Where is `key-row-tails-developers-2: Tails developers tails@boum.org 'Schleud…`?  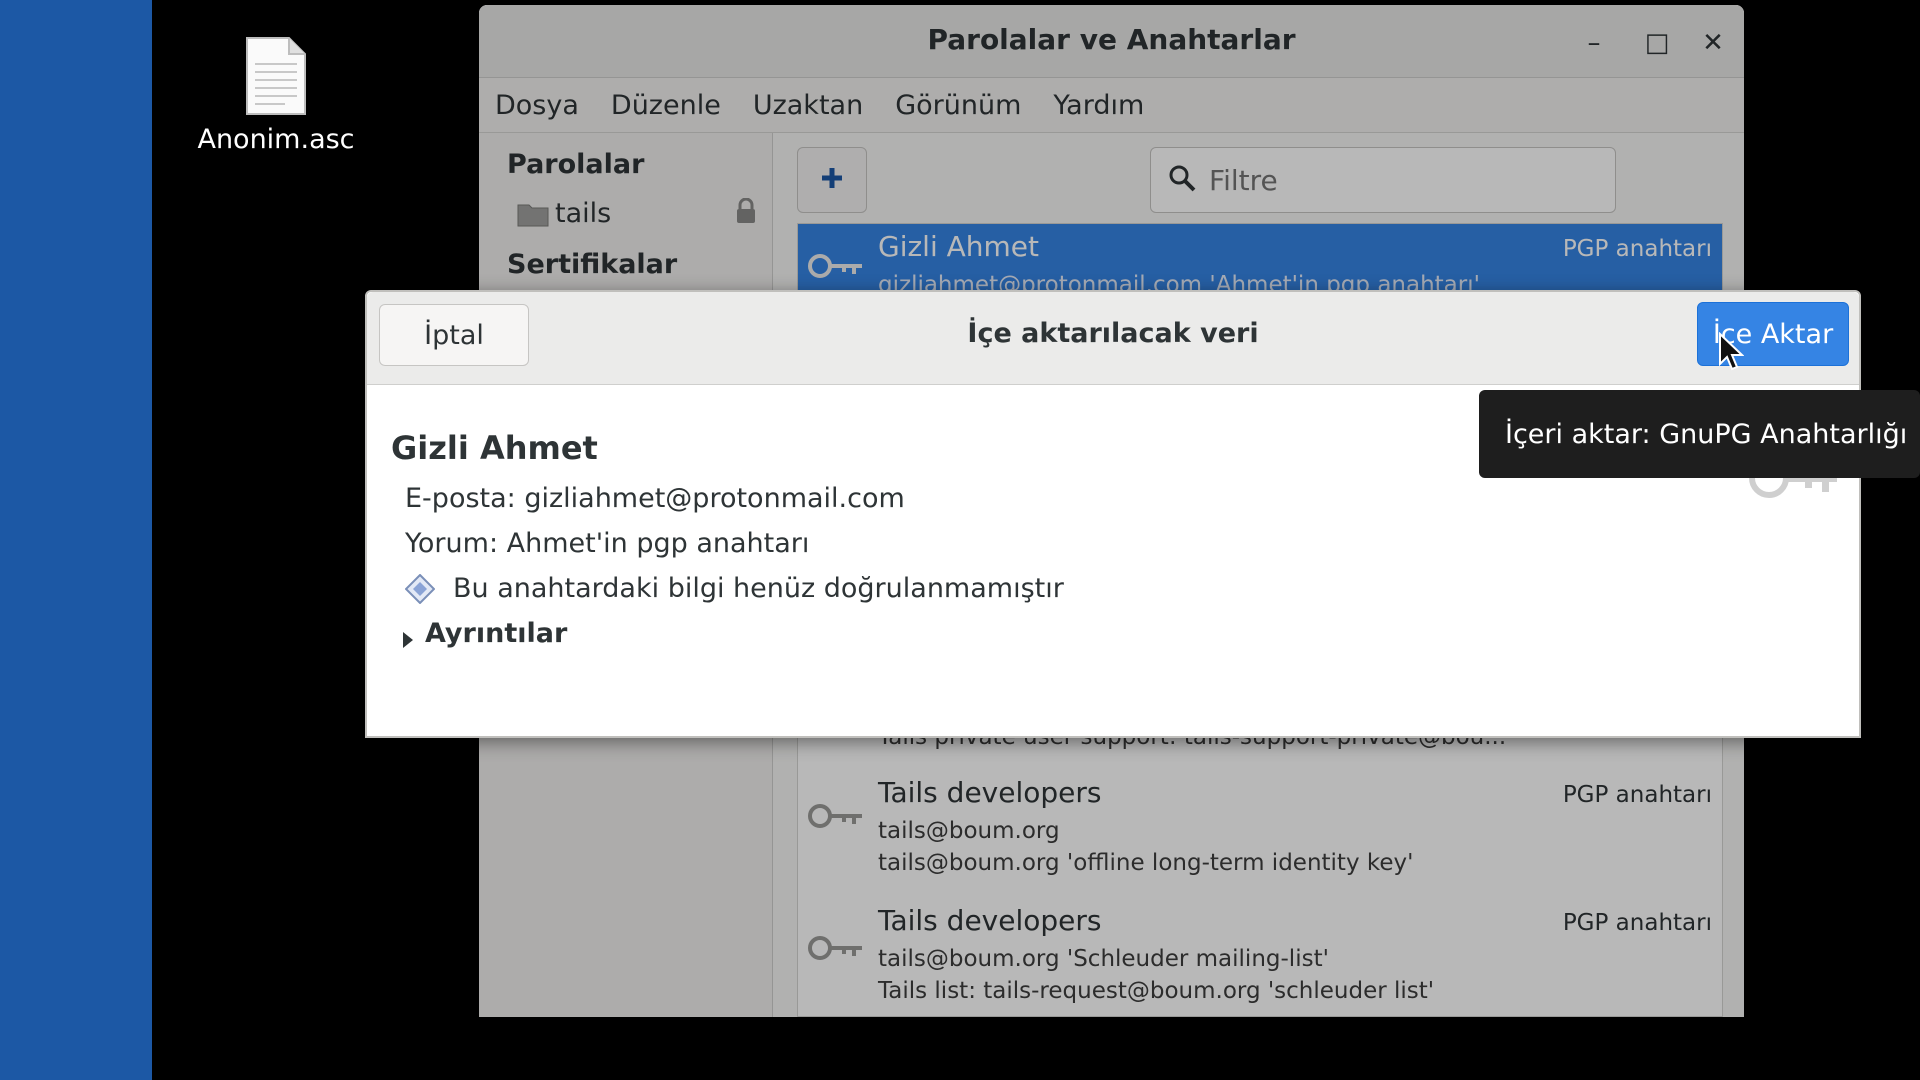
key-row-tails-developers-2: Tails developers tails@boum.org 'Schleud… is located at coordinates (1260, 957).